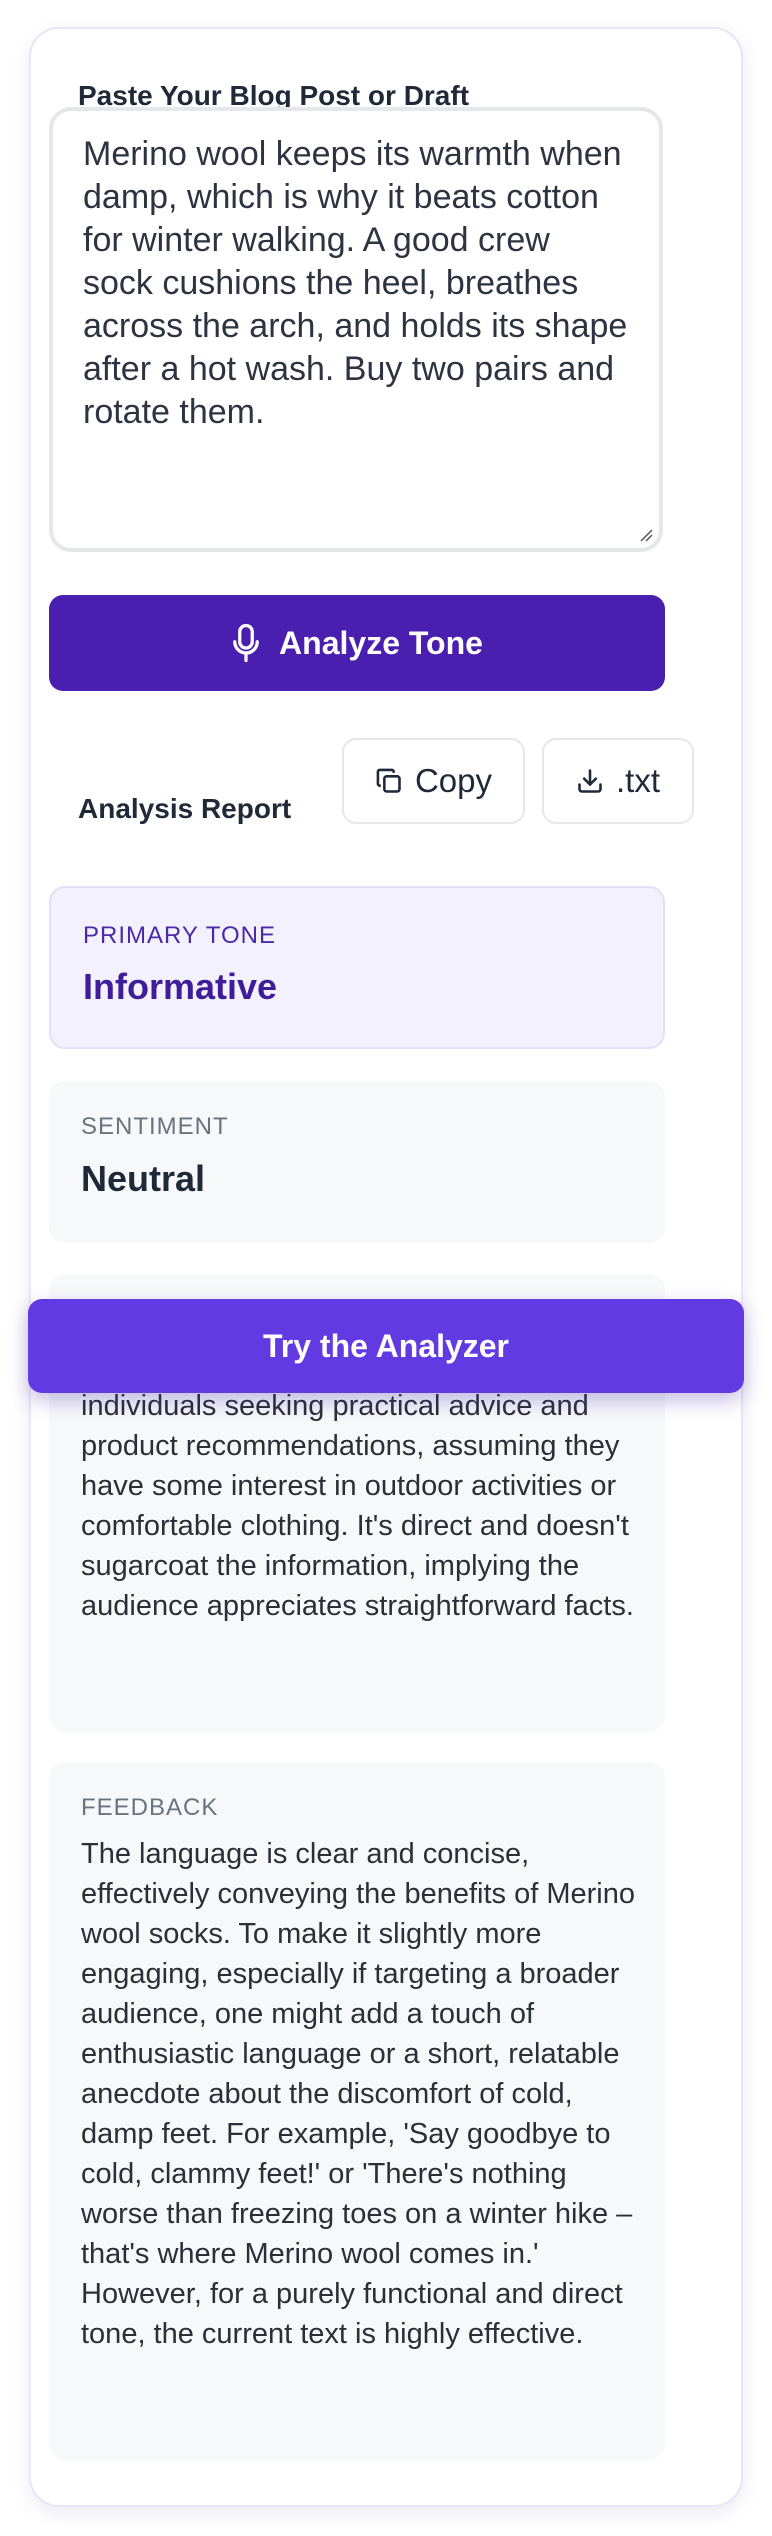  What do you see at coordinates (155, 1126) in the screenshot?
I see `sentiment-key: SENTIMENT` at bounding box center [155, 1126].